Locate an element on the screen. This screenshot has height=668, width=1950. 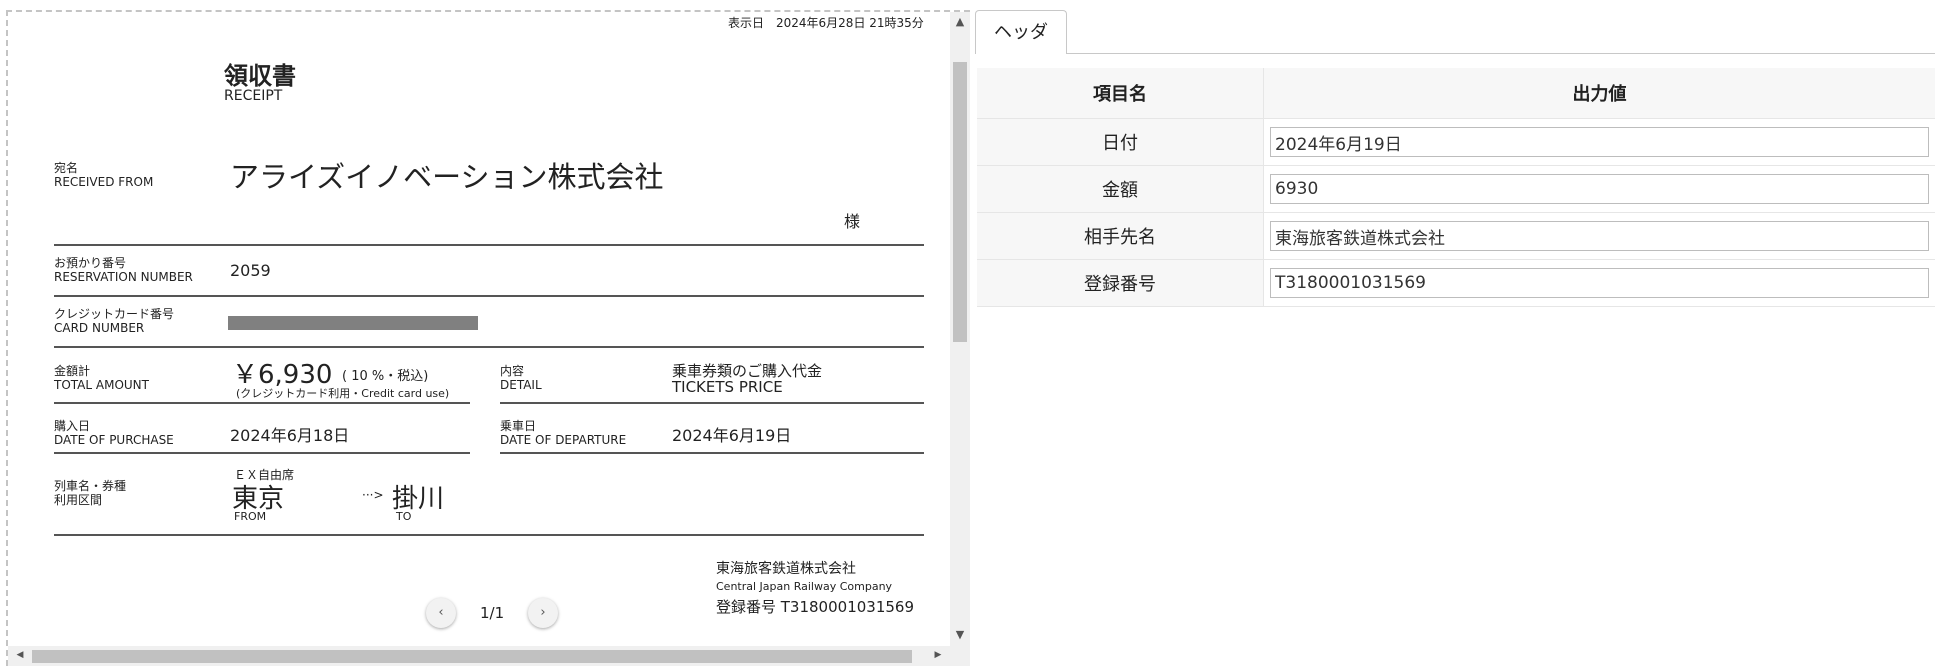
vertical-scrollbar: ▲ ▼ is located at coordinates (960, 329).